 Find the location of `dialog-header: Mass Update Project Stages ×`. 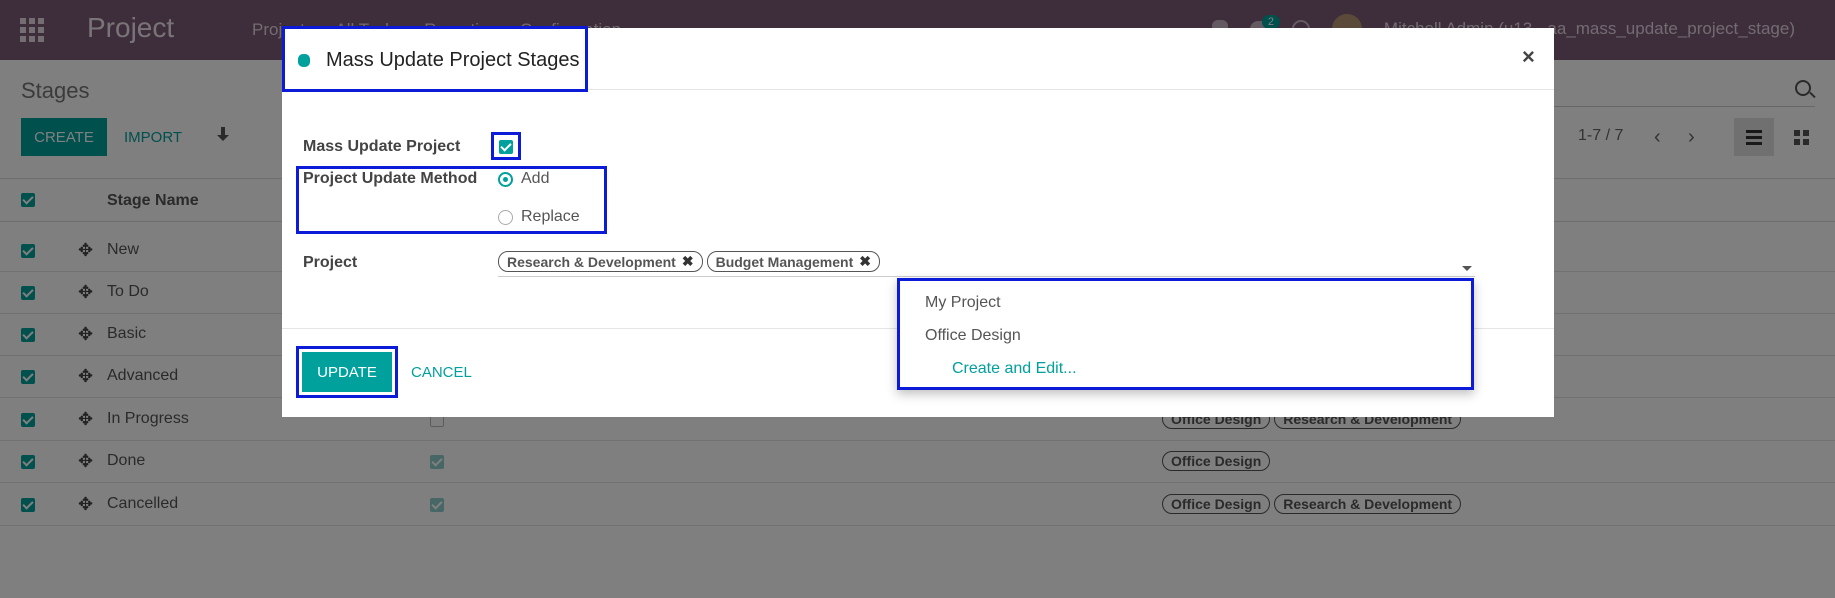

dialog-header: Mass Update Project Stages × is located at coordinates (918, 59).